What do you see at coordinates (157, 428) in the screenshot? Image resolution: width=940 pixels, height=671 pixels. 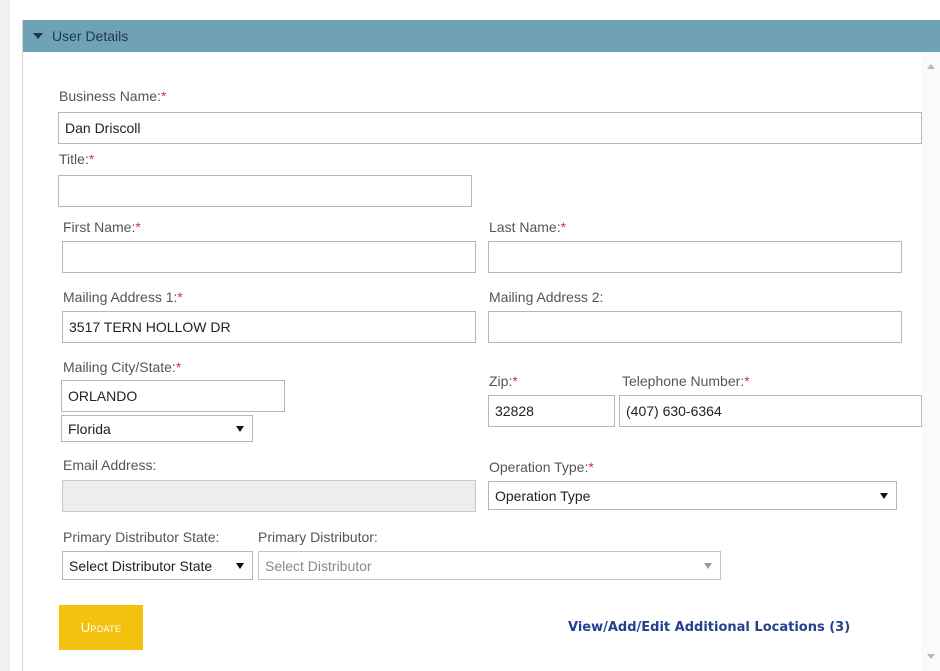 I see `mailing-state-select: Florida` at bounding box center [157, 428].